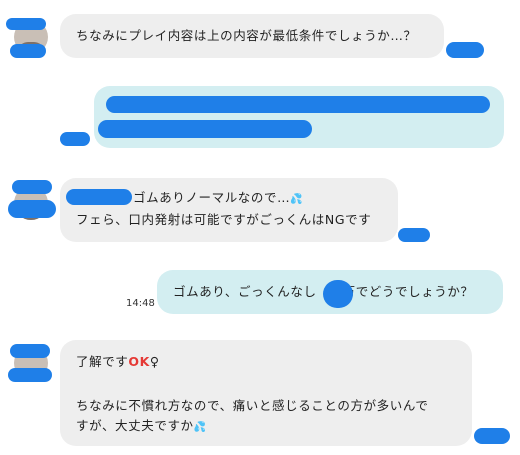  I want to click on message-text: ちなみに不慣れ方なので、痛いと感じることの方が多いんで, so click(252, 405).